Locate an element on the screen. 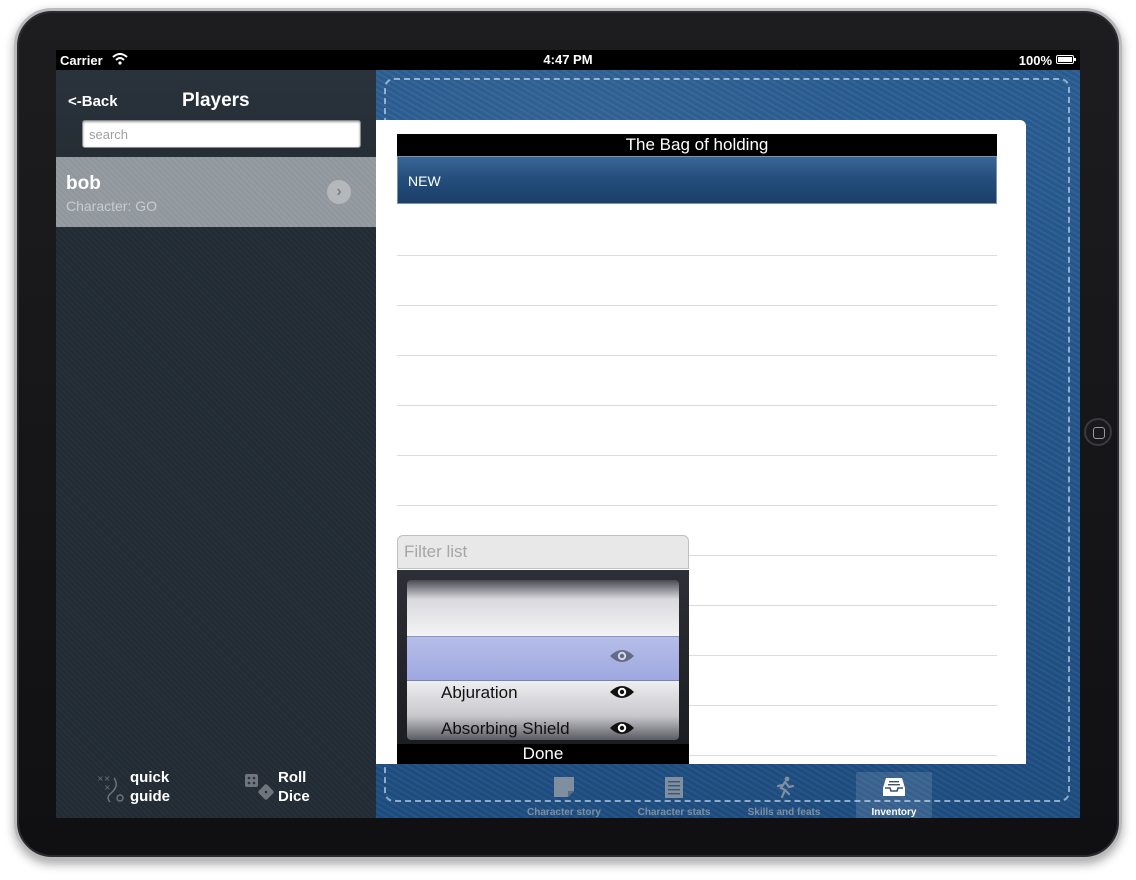  play-diagram-icon: ×× × is located at coordinates (110, 788).